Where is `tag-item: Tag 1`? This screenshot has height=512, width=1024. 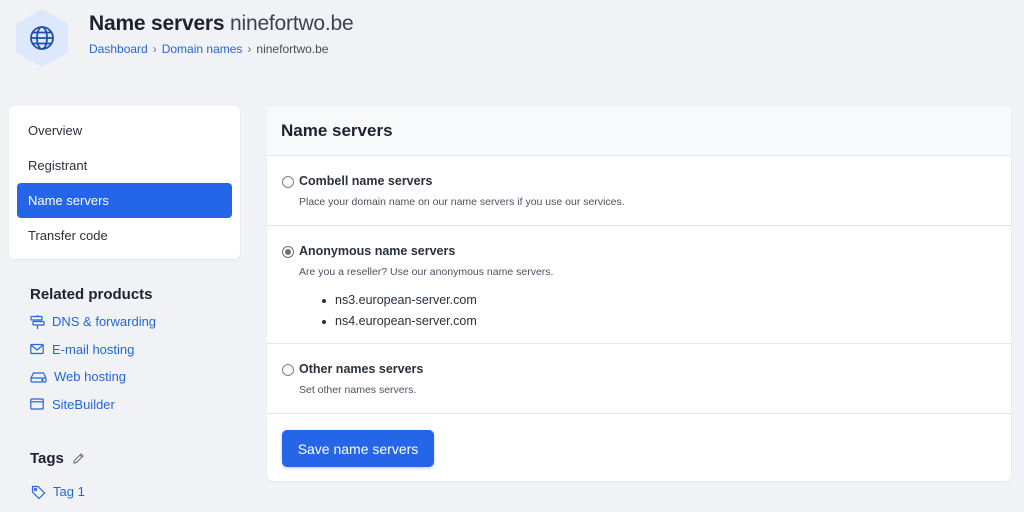 tag-item: Tag 1 is located at coordinates (58, 491).